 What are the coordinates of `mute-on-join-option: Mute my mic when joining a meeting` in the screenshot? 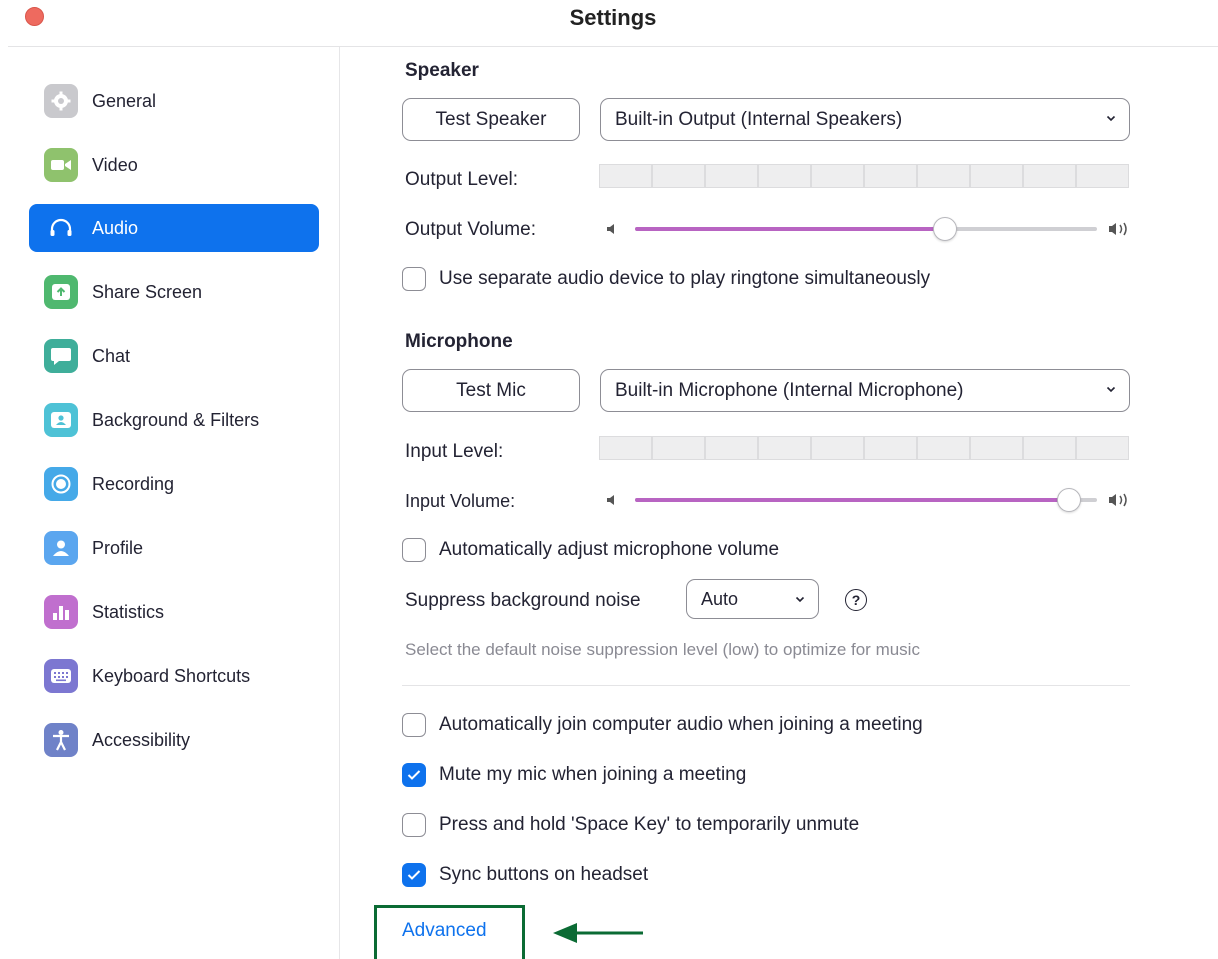 It's located at (574, 775).